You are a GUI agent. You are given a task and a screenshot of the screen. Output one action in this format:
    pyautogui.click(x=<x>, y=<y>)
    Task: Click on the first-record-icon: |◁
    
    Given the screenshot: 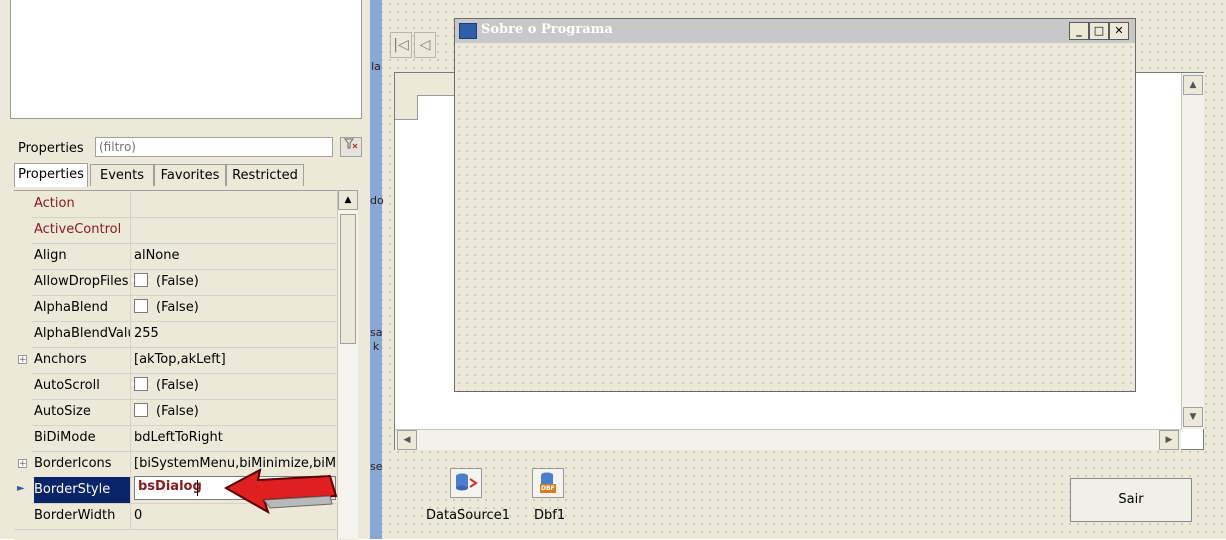 What is the action you would take?
    pyautogui.click(x=401, y=45)
    